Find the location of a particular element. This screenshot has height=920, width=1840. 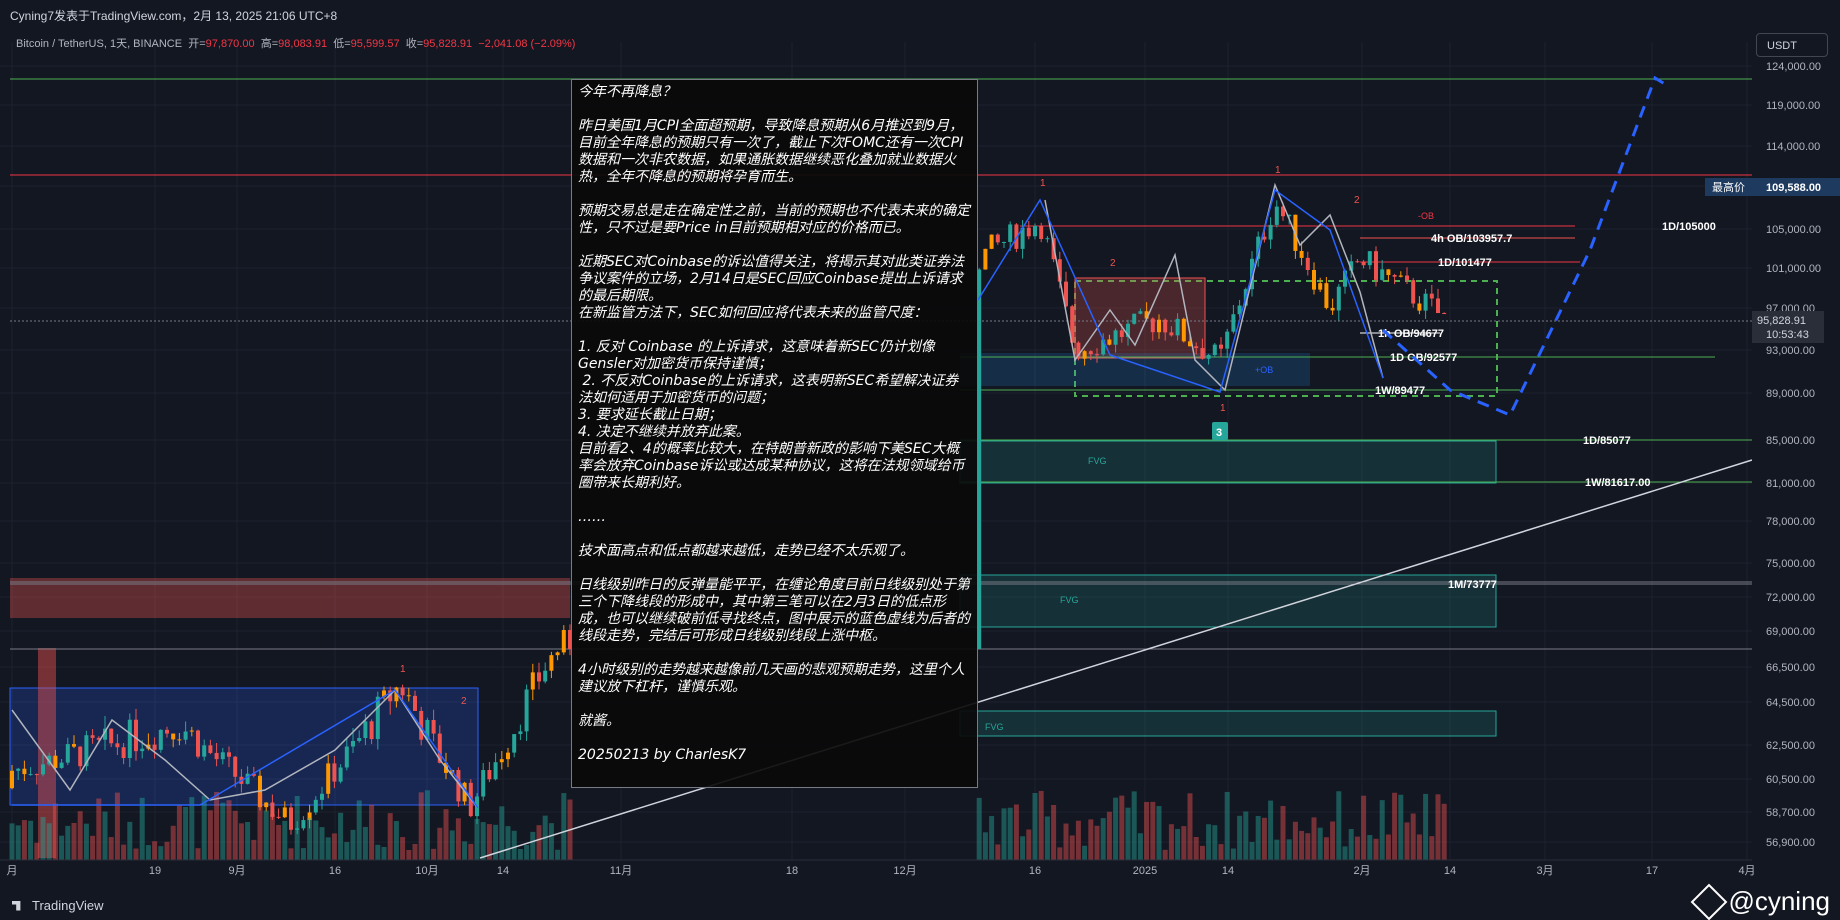

time-tick: 12月 is located at coordinates (904, 871).